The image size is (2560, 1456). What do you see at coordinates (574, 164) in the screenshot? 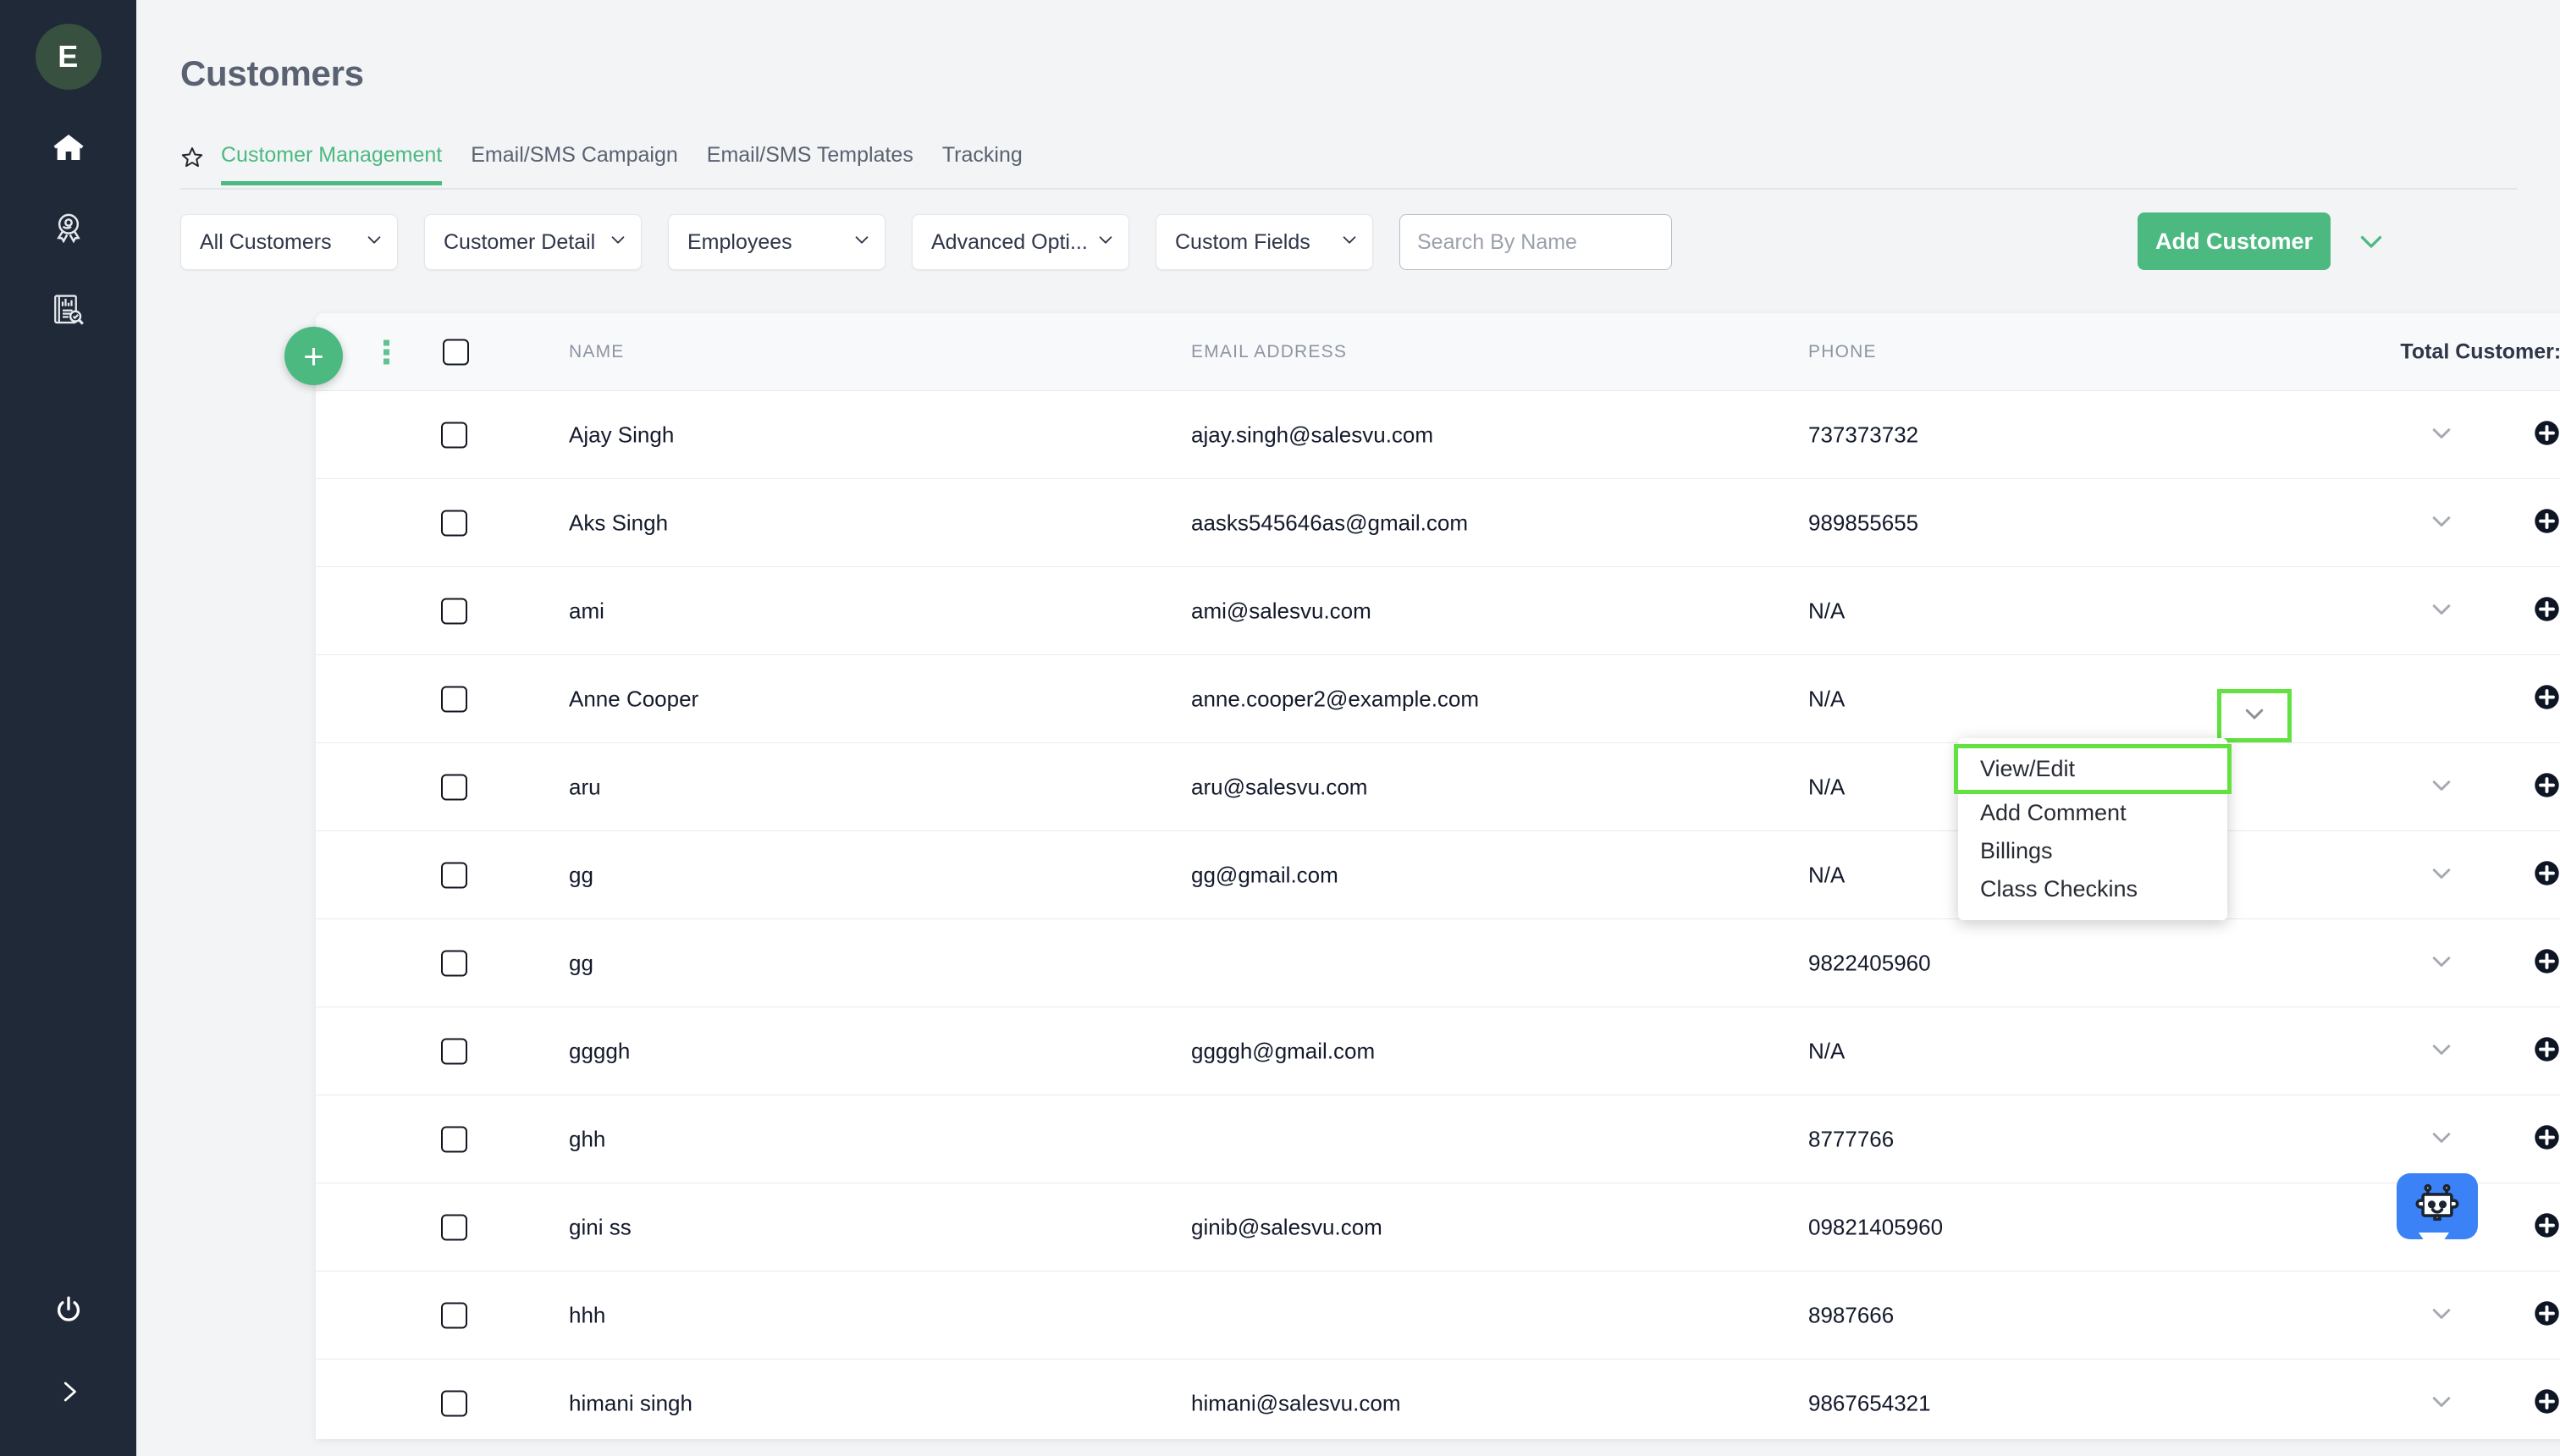
I see `tab-email-sms-campaign: Email/SMS Campaign` at bounding box center [574, 164].